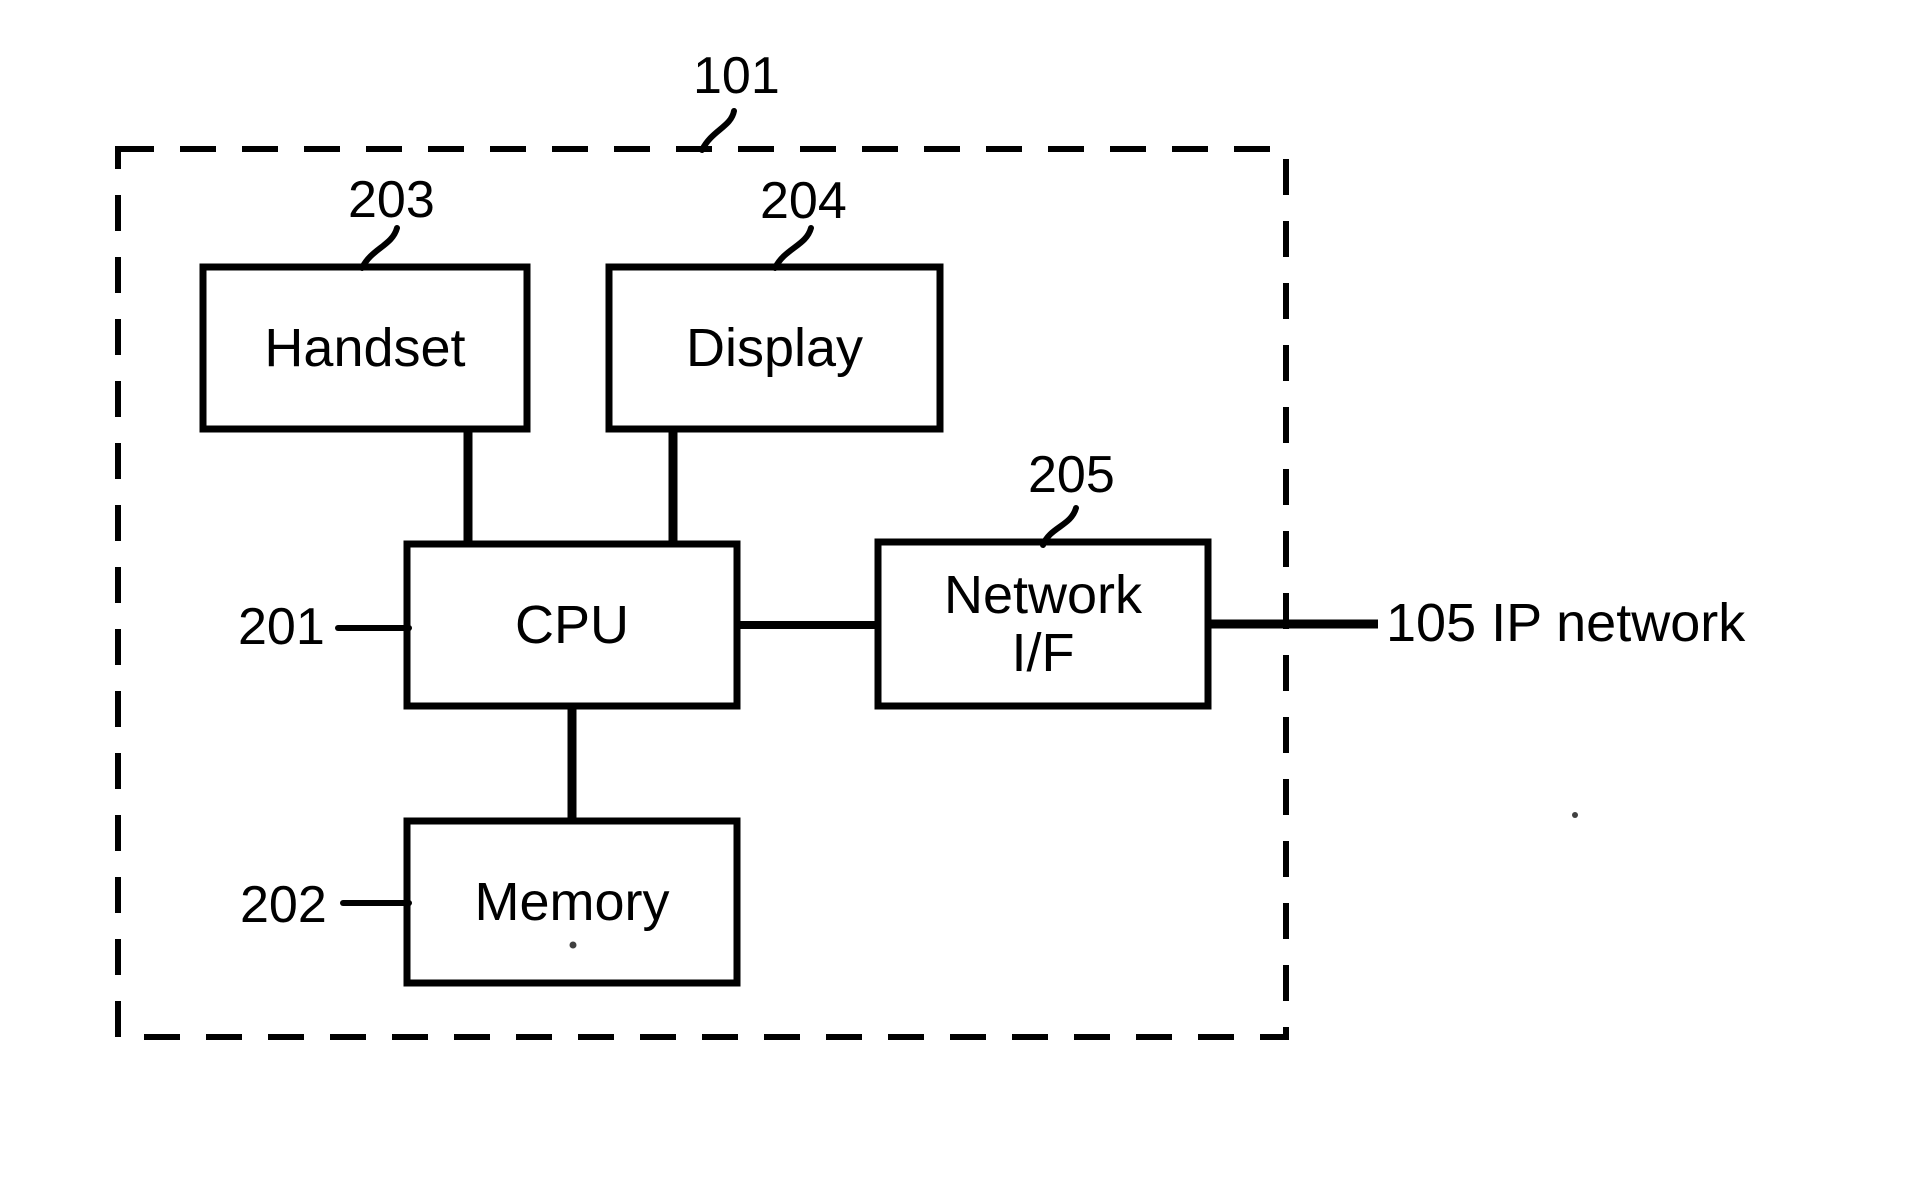 The image size is (1927, 1184). What do you see at coordinates (774, 348) in the screenshot?
I see `block-display` at bounding box center [774, 348].